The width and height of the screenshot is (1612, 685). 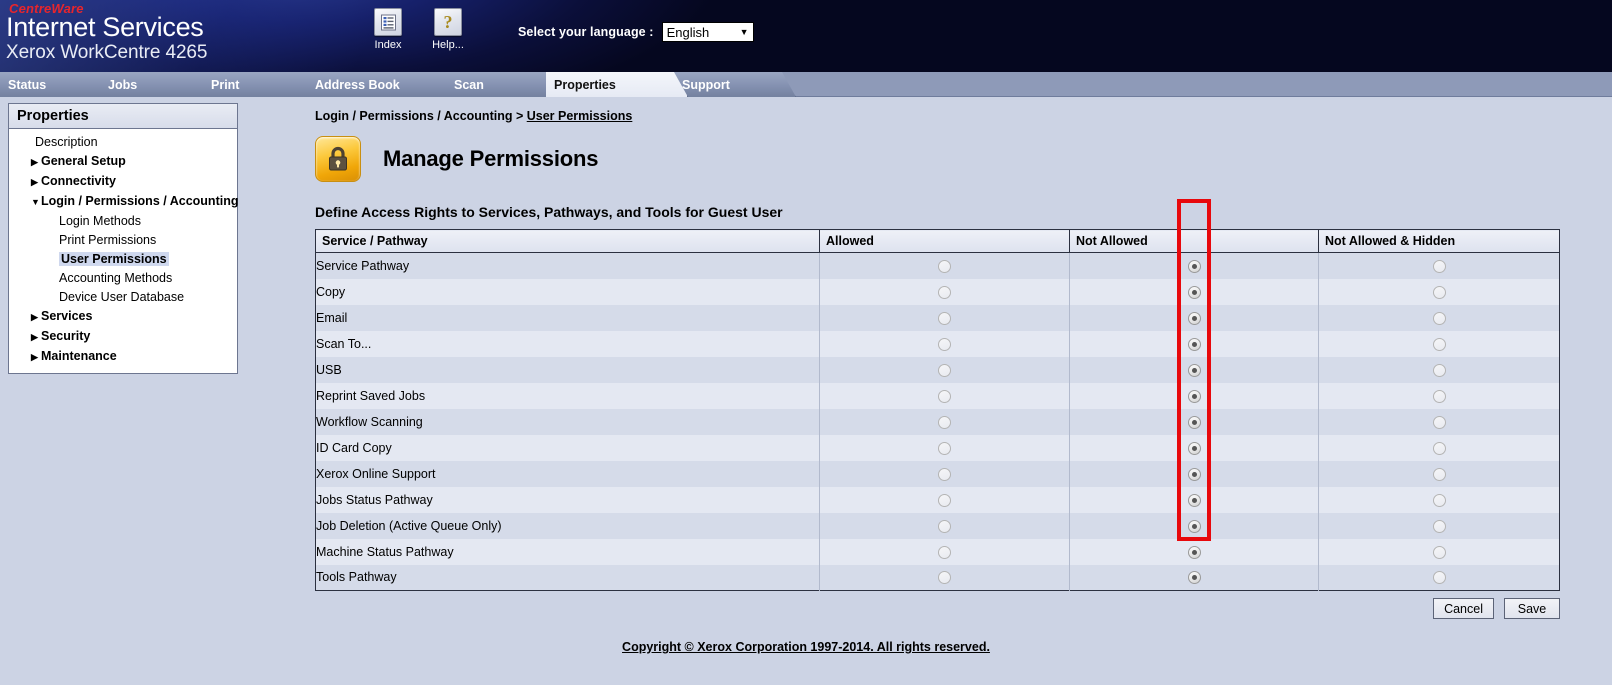 What do you see at coordinates (580, 116) in the screenshot?
I see `breadcrumb-current: User Permissions` at bounding box center [580, 116].